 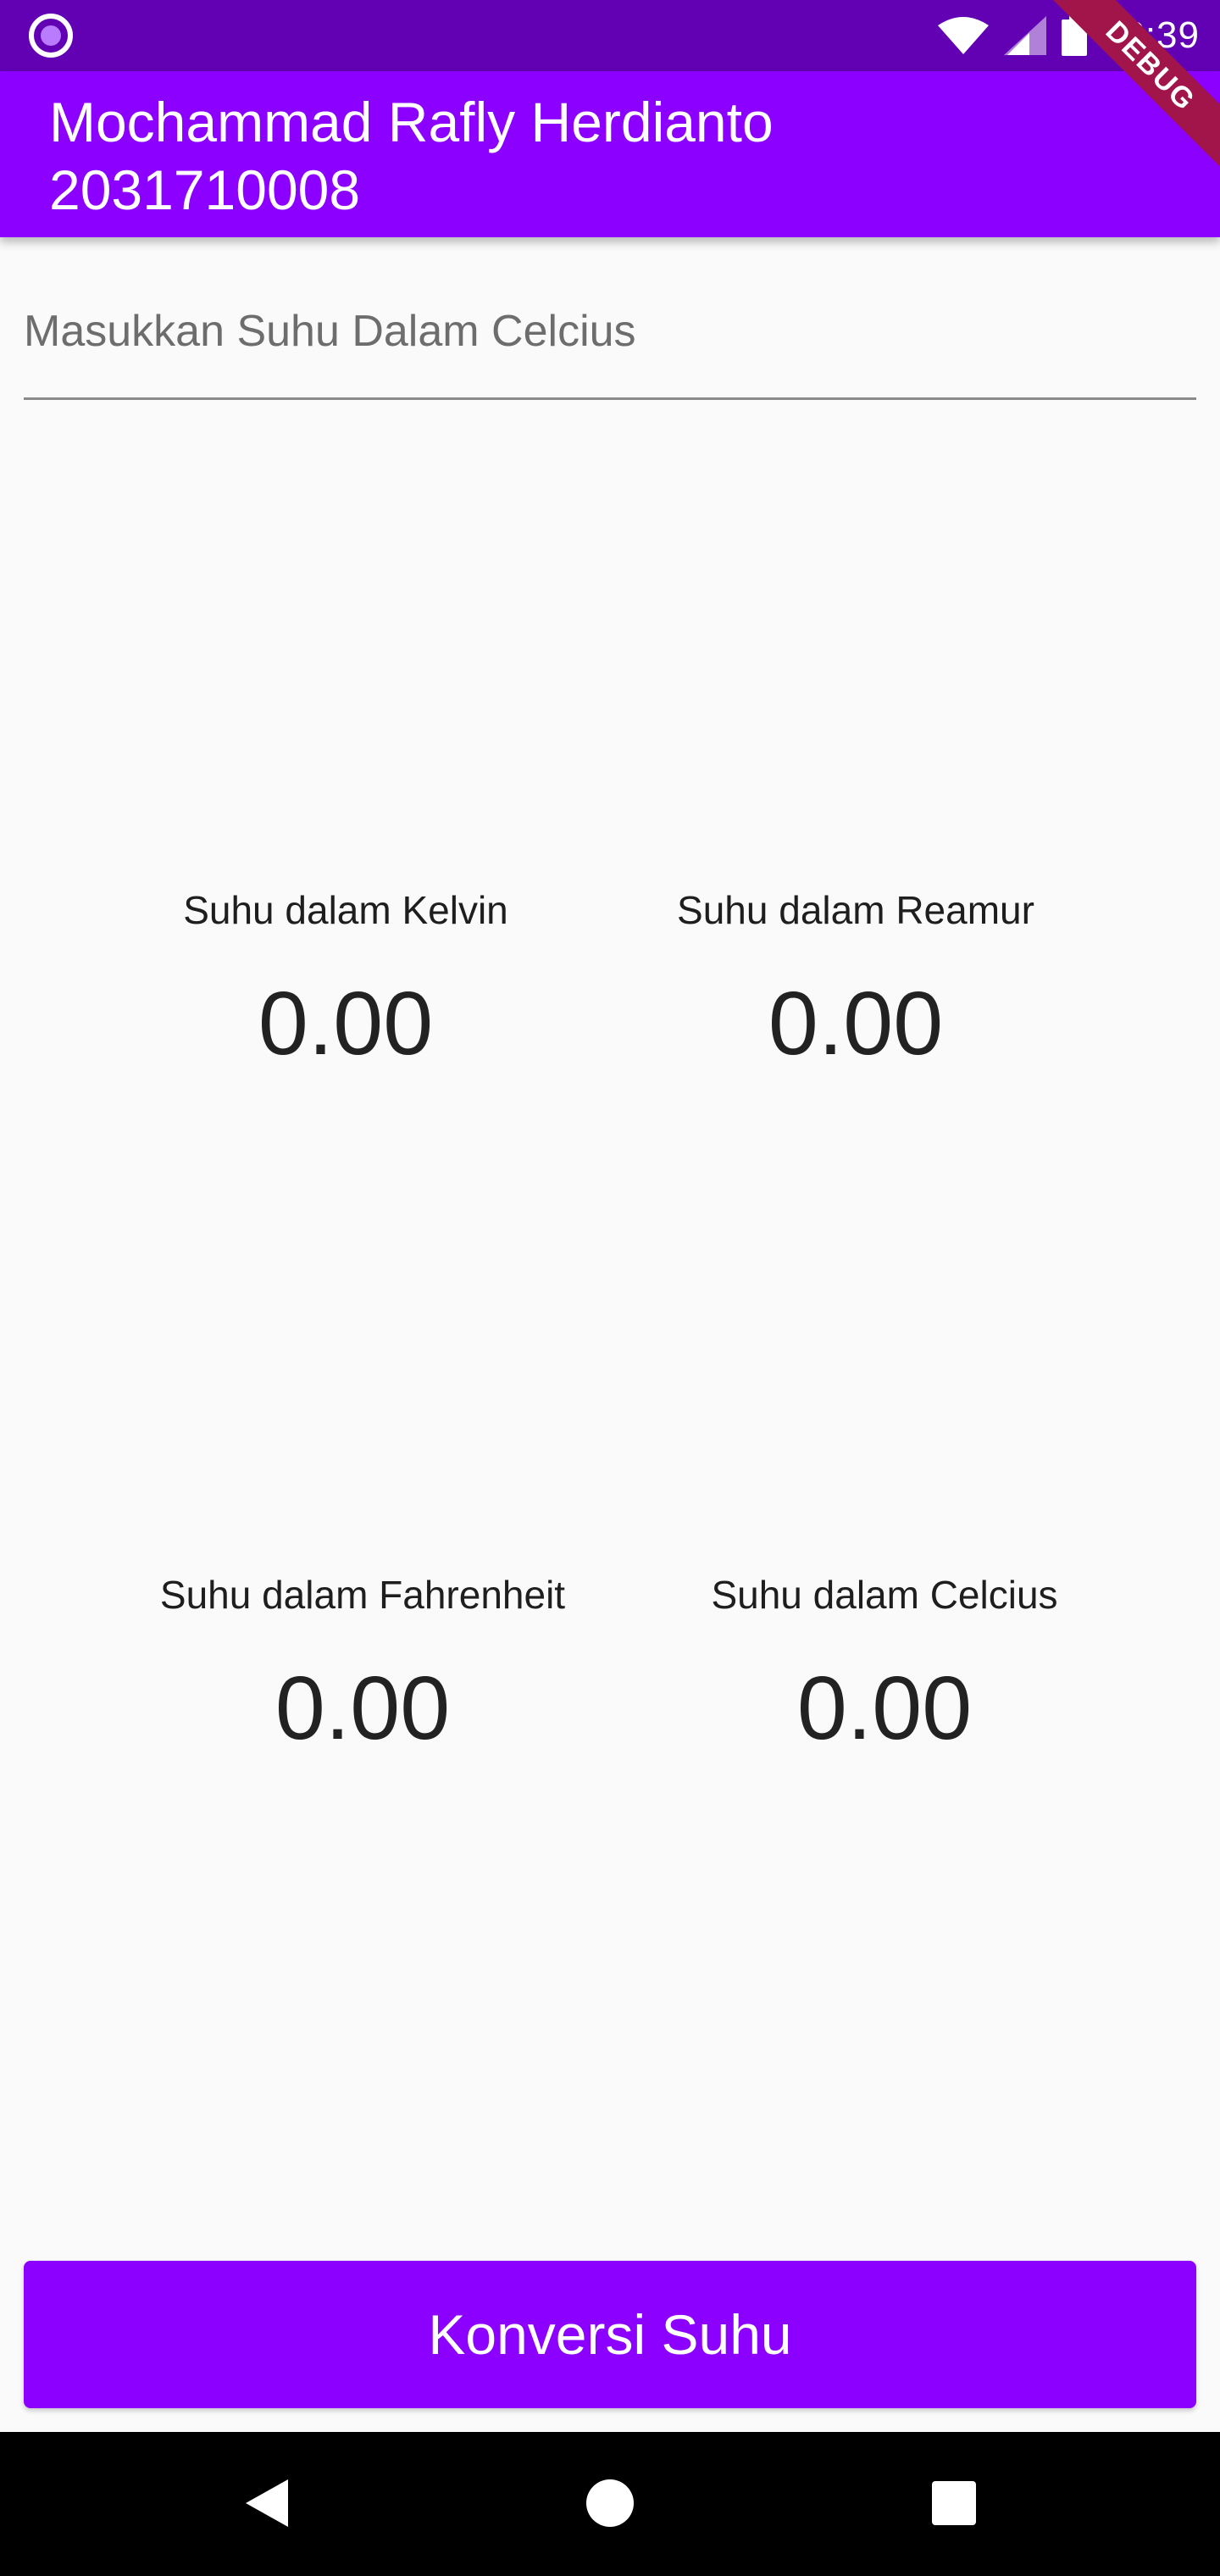 I want to click on fahrenheit-value: 0.00, so click(x=362, y=1708).